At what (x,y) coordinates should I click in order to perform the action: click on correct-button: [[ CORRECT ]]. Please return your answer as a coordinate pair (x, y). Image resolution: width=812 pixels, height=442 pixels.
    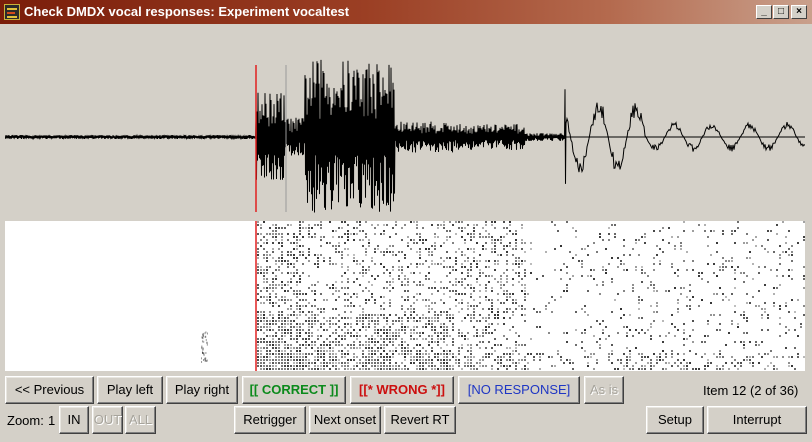
    Looking at the image, I should click on (294, 390).